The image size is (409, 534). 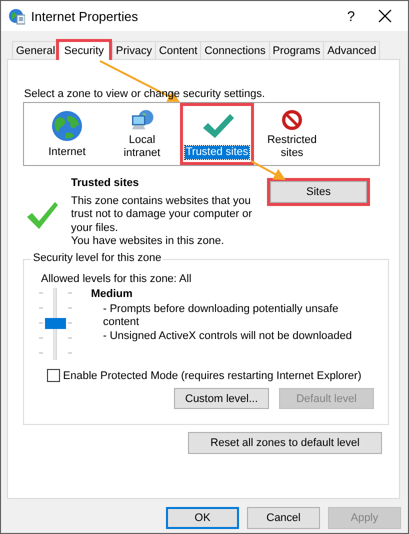 What do you see at coordinates (55, 323) in the screenshot?
I see `slider-thumb` at bounding box center [55, 323].